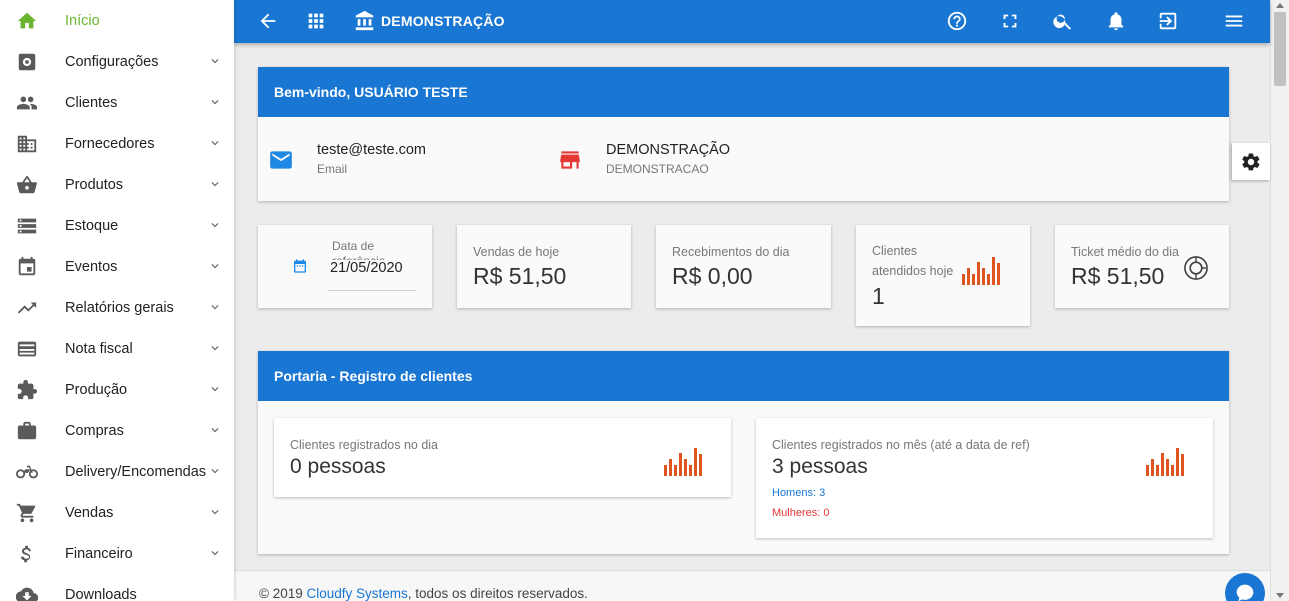 The image size is (1289, 601). What do you see at coordinates (1063, 21) in the screenshot?
I see `search-icon` at bounding box center [1063, 21].